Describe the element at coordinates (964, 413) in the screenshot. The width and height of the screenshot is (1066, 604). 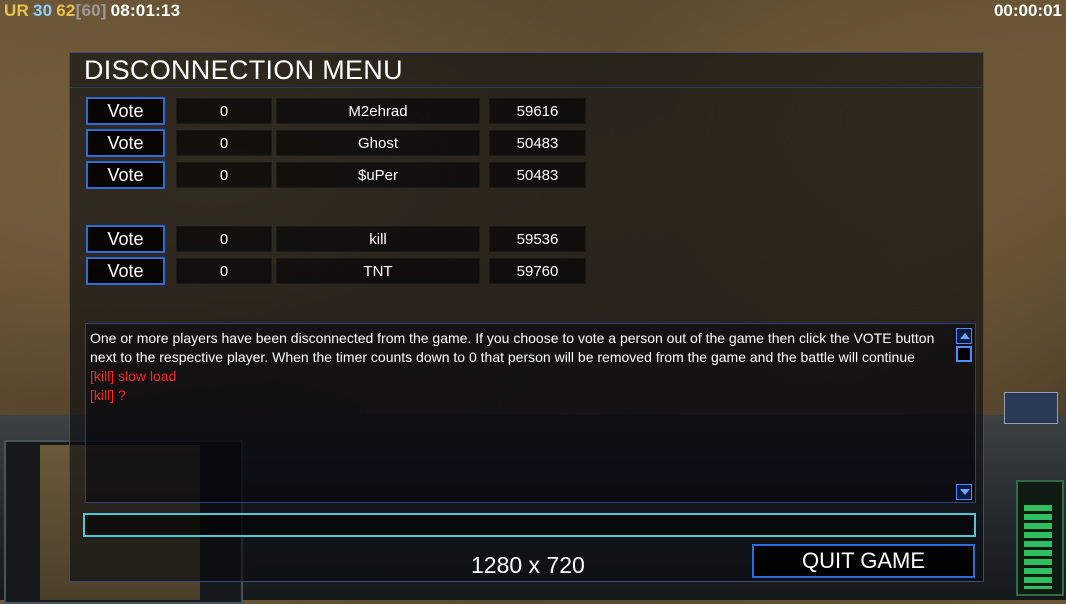
I see `chat-scrollbar` at that location.